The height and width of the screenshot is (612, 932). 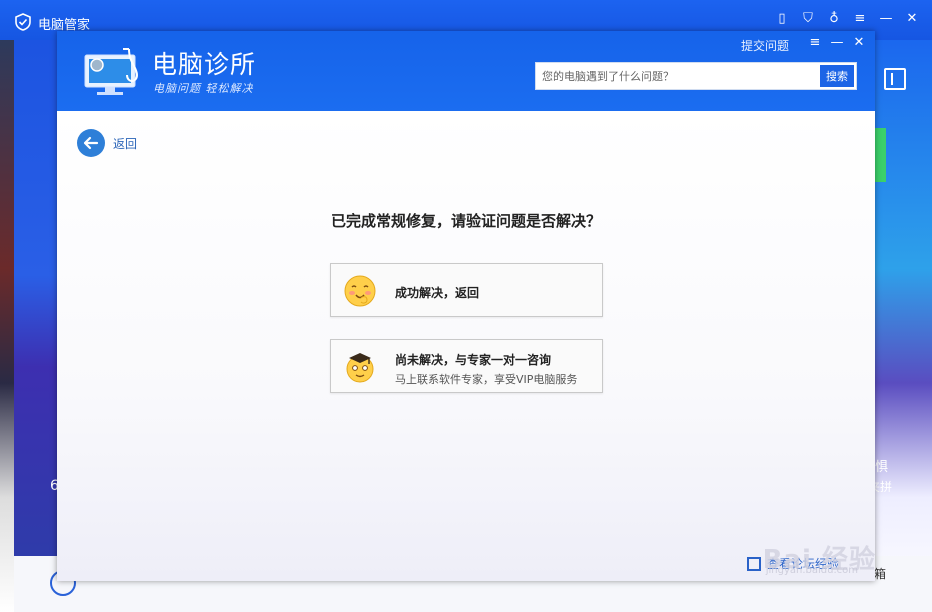 What do you see at coordinates (847, 19) in the screenshot?
I see `outer-window-controls: ▯ ⛉ ♁ ≡ — ✕` at bounding box center [847, 19].